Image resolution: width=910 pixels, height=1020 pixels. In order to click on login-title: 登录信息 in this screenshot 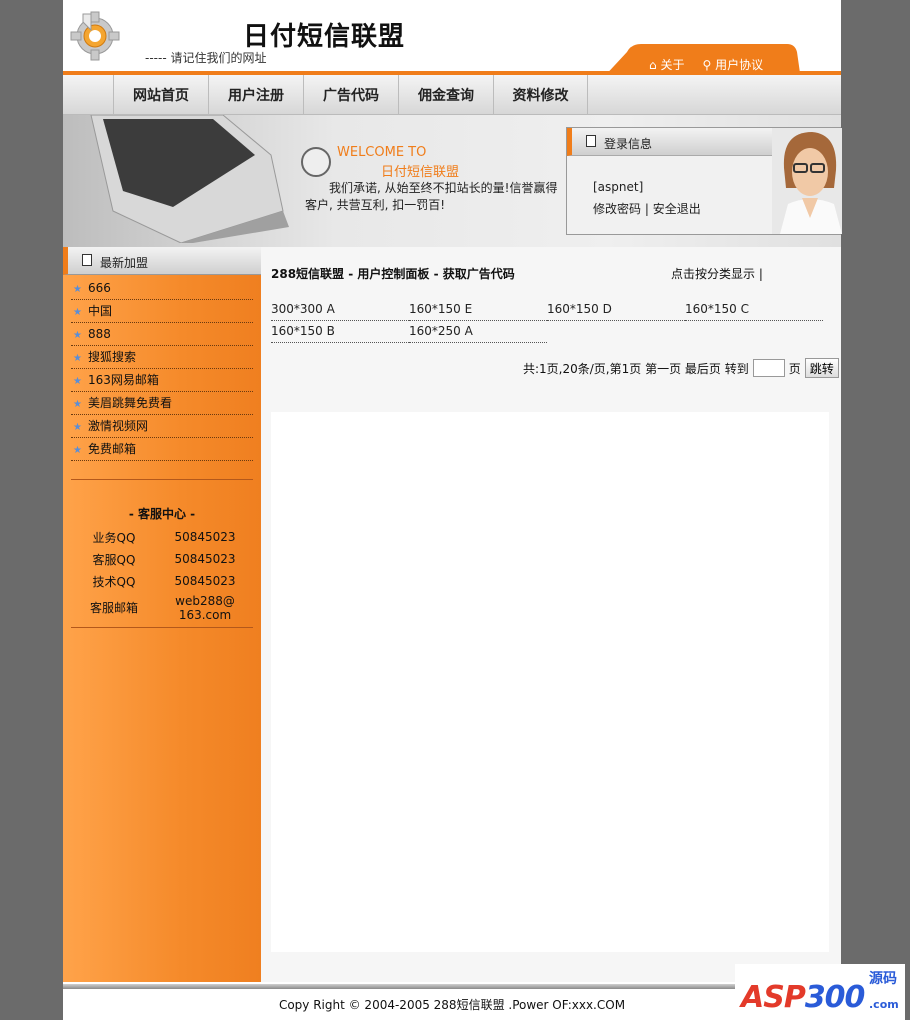, I will do `click(628, 144)`.